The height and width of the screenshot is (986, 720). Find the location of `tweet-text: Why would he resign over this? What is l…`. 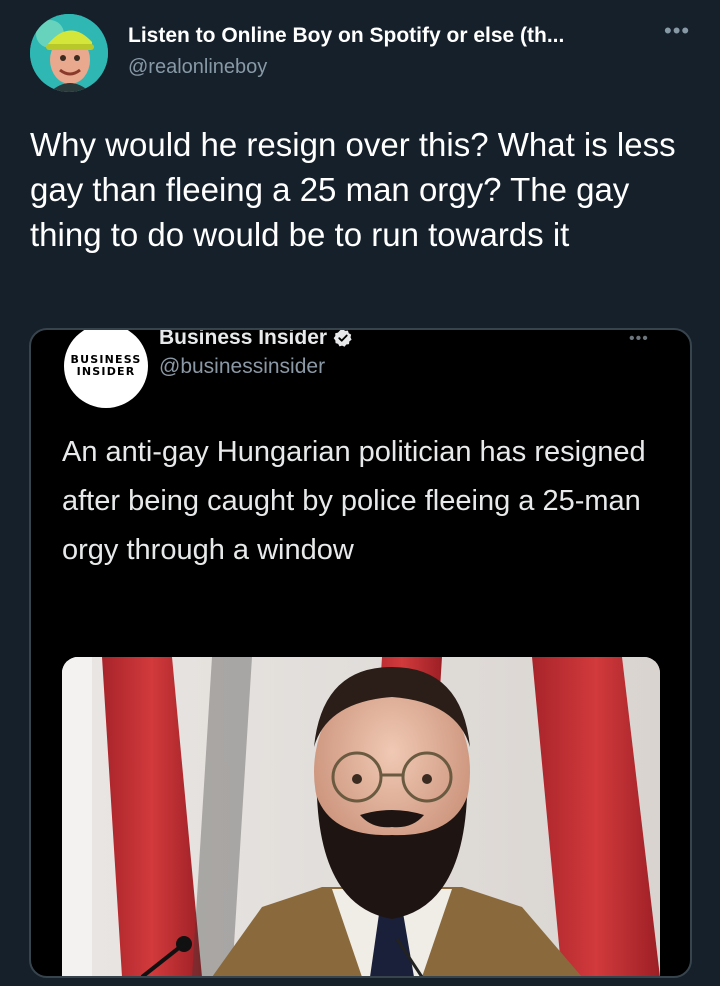

tweet-text: Why would he resign over this? What is l… is located at coordinates (353, 189).